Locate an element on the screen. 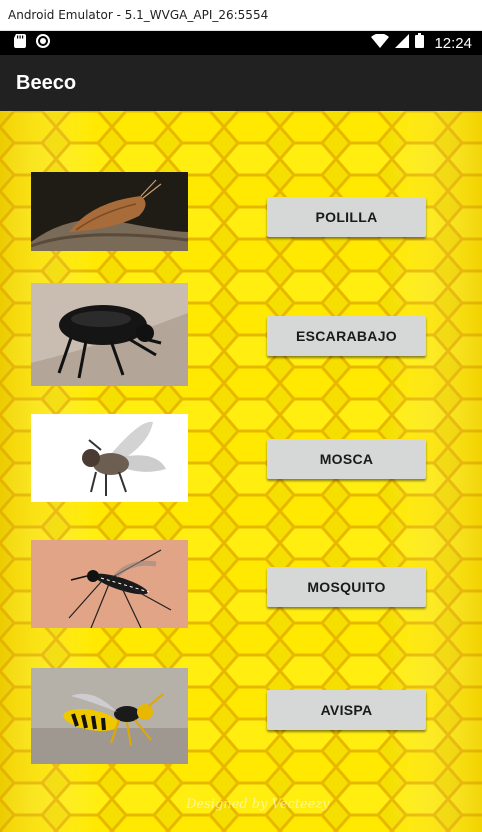 The height and width of the screenshot is (832, 482). watermark: Designed by Vecteezy is located at coordinates (258, 804).